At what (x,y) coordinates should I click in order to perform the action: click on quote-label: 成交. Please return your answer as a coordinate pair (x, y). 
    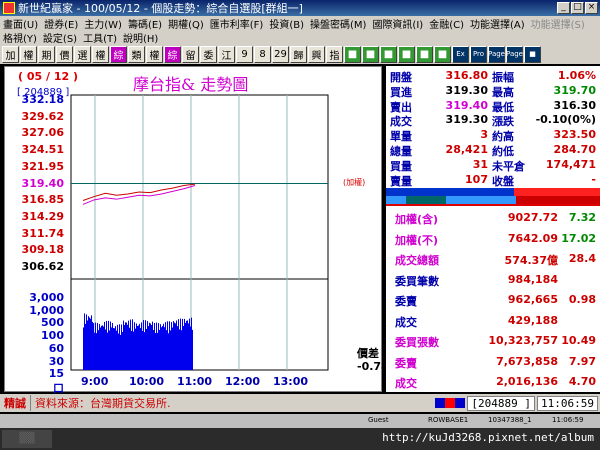
    Looking at the image, I should click on (401, 122).